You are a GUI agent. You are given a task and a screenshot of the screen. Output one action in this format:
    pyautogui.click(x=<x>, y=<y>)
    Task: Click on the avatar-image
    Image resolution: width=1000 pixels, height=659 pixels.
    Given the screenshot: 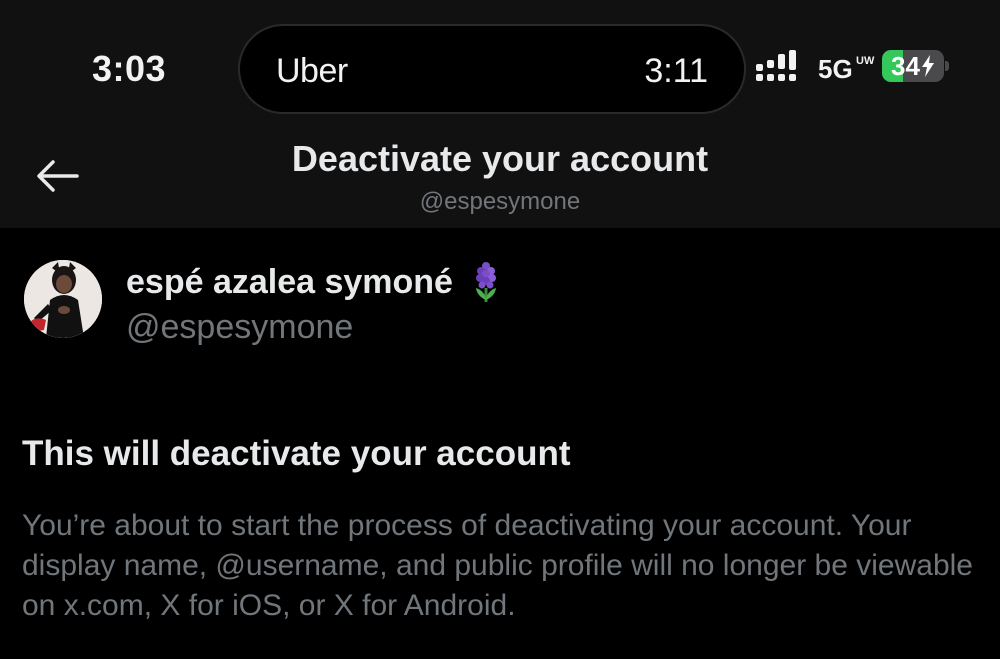 What is the action you would take?
    pyautogui.click(x=63, y=299)
    